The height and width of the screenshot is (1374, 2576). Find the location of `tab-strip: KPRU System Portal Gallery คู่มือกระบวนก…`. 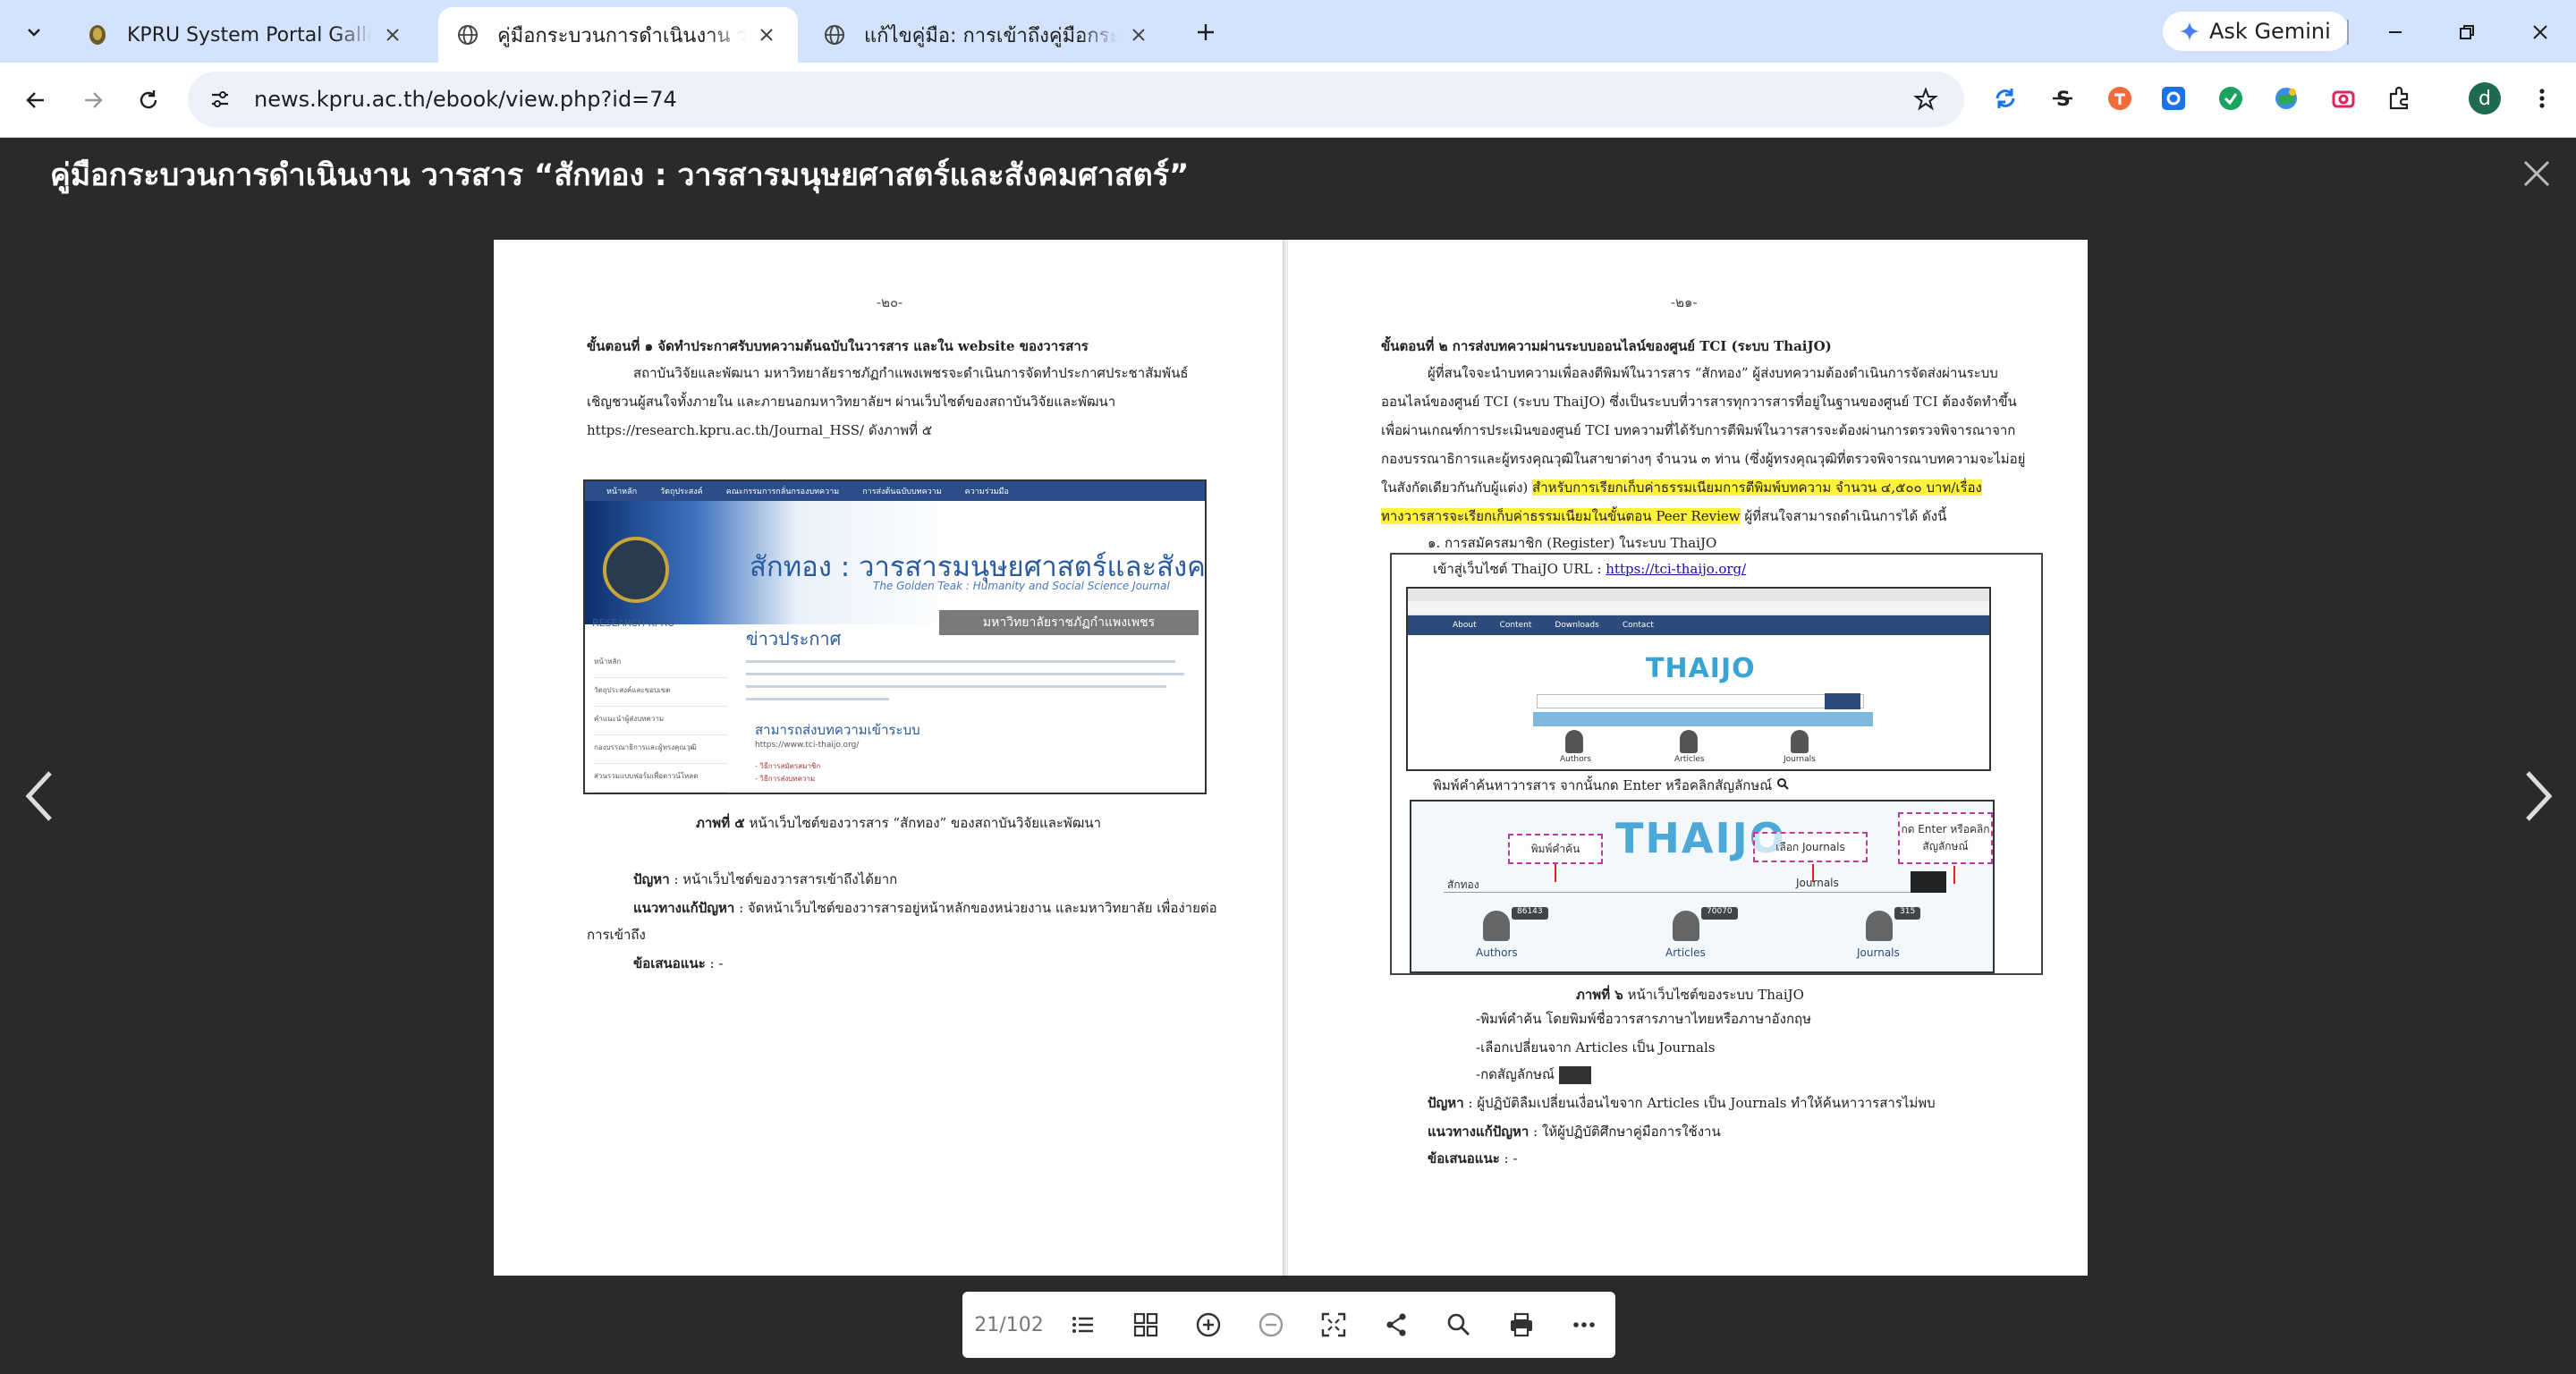

tab-strip: KPRU System Portal Gallery คู่มือกระบวนก… is located at coordinates (1288, 31).